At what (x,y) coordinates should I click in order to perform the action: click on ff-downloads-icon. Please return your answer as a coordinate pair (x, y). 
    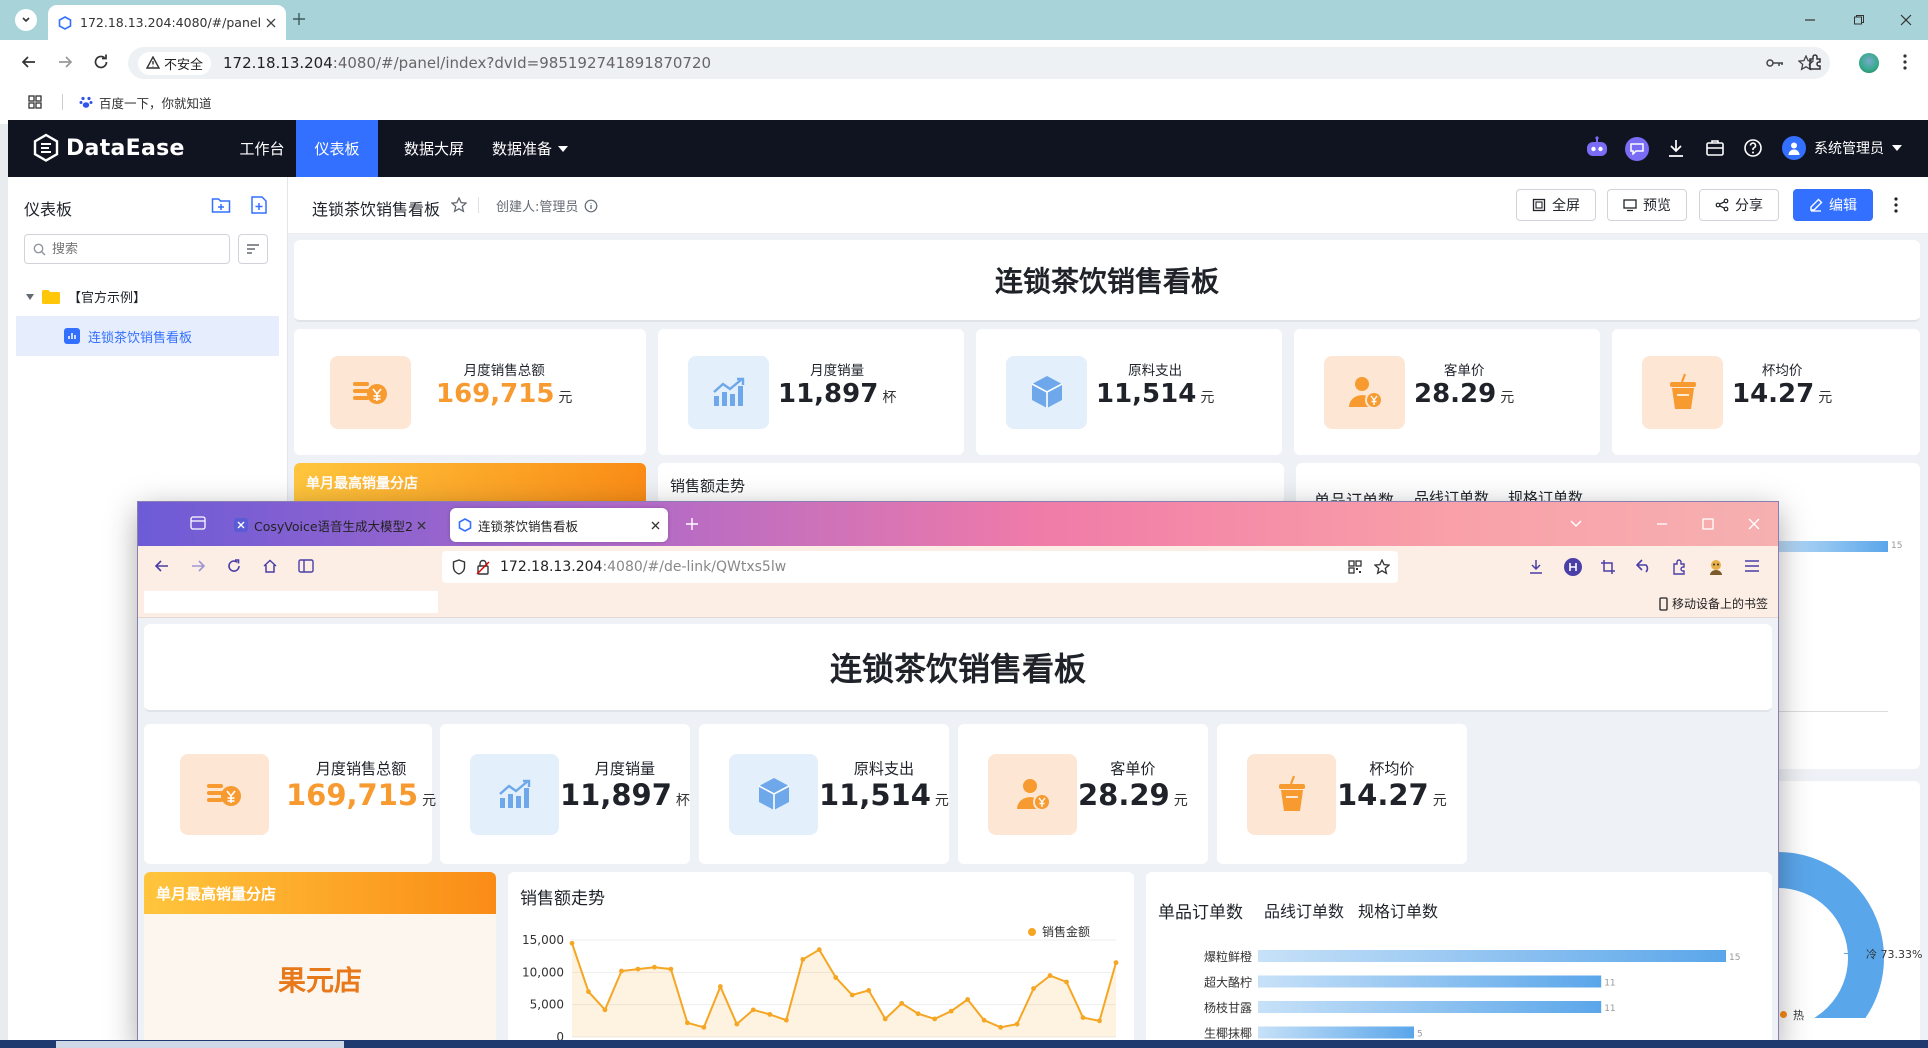
    Looking at the image, I should click on (1536, 567).